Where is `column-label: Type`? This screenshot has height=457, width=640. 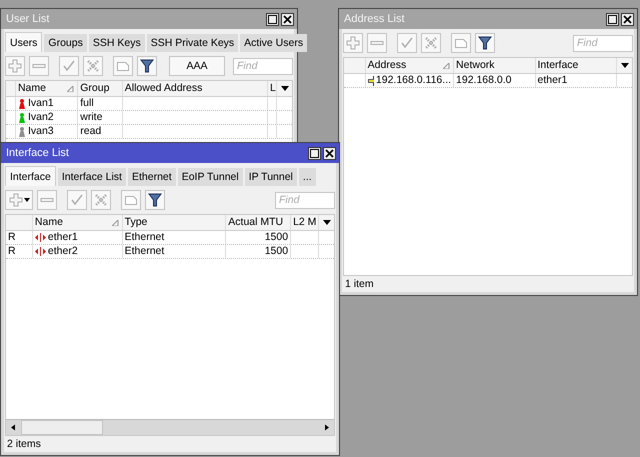 column-label: Type is located at coordinates (136, 222).